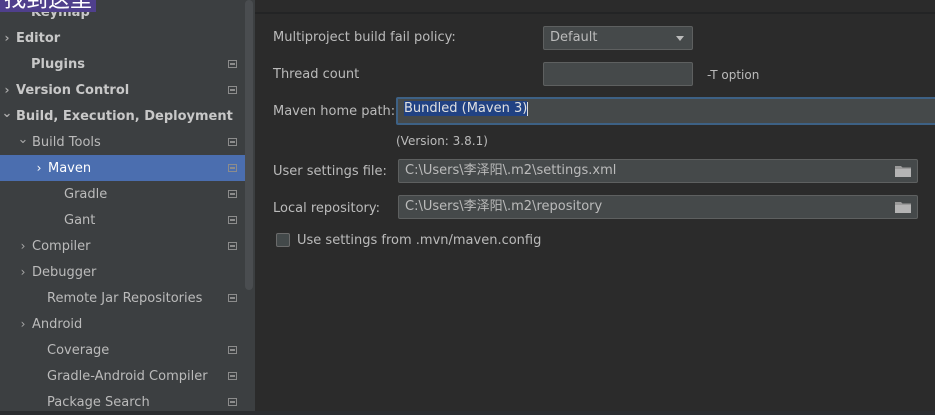 This screenshot has width=935, height=415. Describe the element at coordinates (442, 141) in the screenshot. I see `maven-version-text: (Version: 3.8.1)` at that location.